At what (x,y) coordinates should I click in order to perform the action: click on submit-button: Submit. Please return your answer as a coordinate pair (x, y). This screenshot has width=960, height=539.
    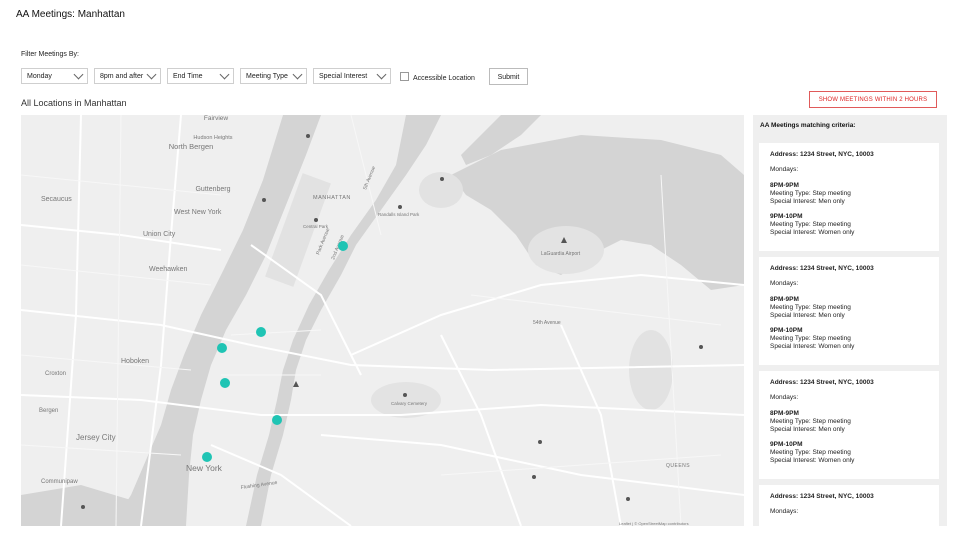
    Looking at the image, I should click on (508, 76).